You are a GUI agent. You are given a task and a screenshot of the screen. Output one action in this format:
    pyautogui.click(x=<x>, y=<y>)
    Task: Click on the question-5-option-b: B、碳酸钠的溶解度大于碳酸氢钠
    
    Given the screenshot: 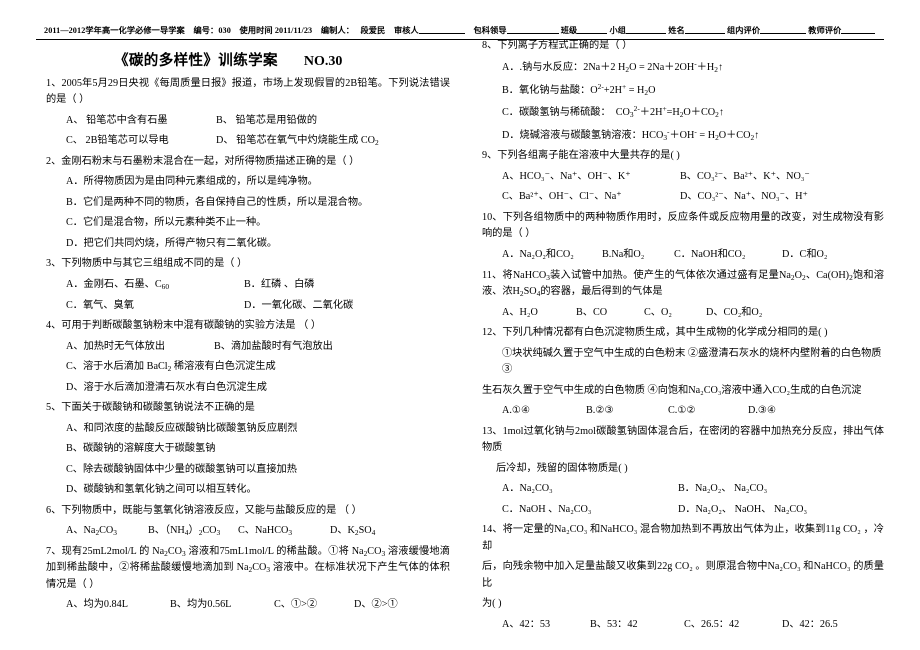 What is the action you would take?
    pyautogui.click(x=243, y=449)
    